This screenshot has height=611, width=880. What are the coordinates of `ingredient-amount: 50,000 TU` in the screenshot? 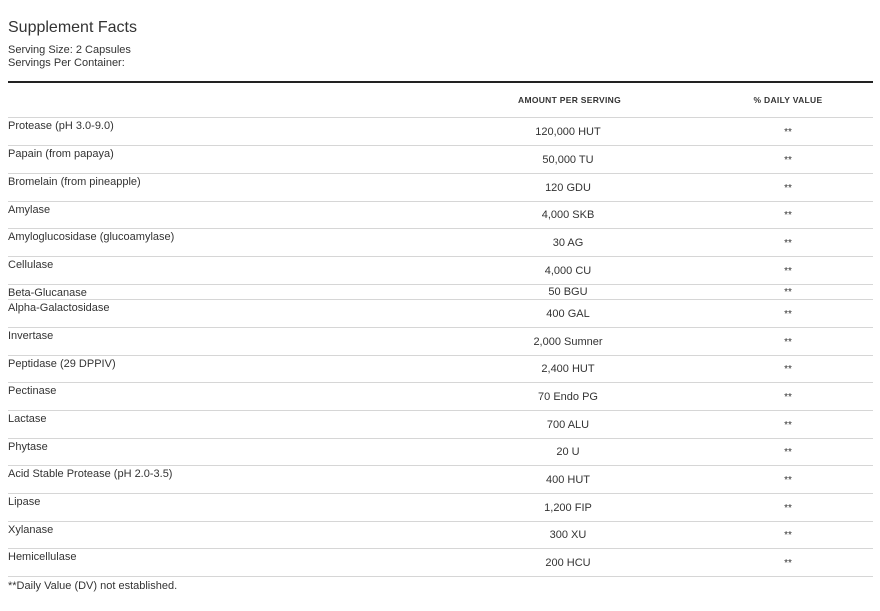 It's located at (568, 160).